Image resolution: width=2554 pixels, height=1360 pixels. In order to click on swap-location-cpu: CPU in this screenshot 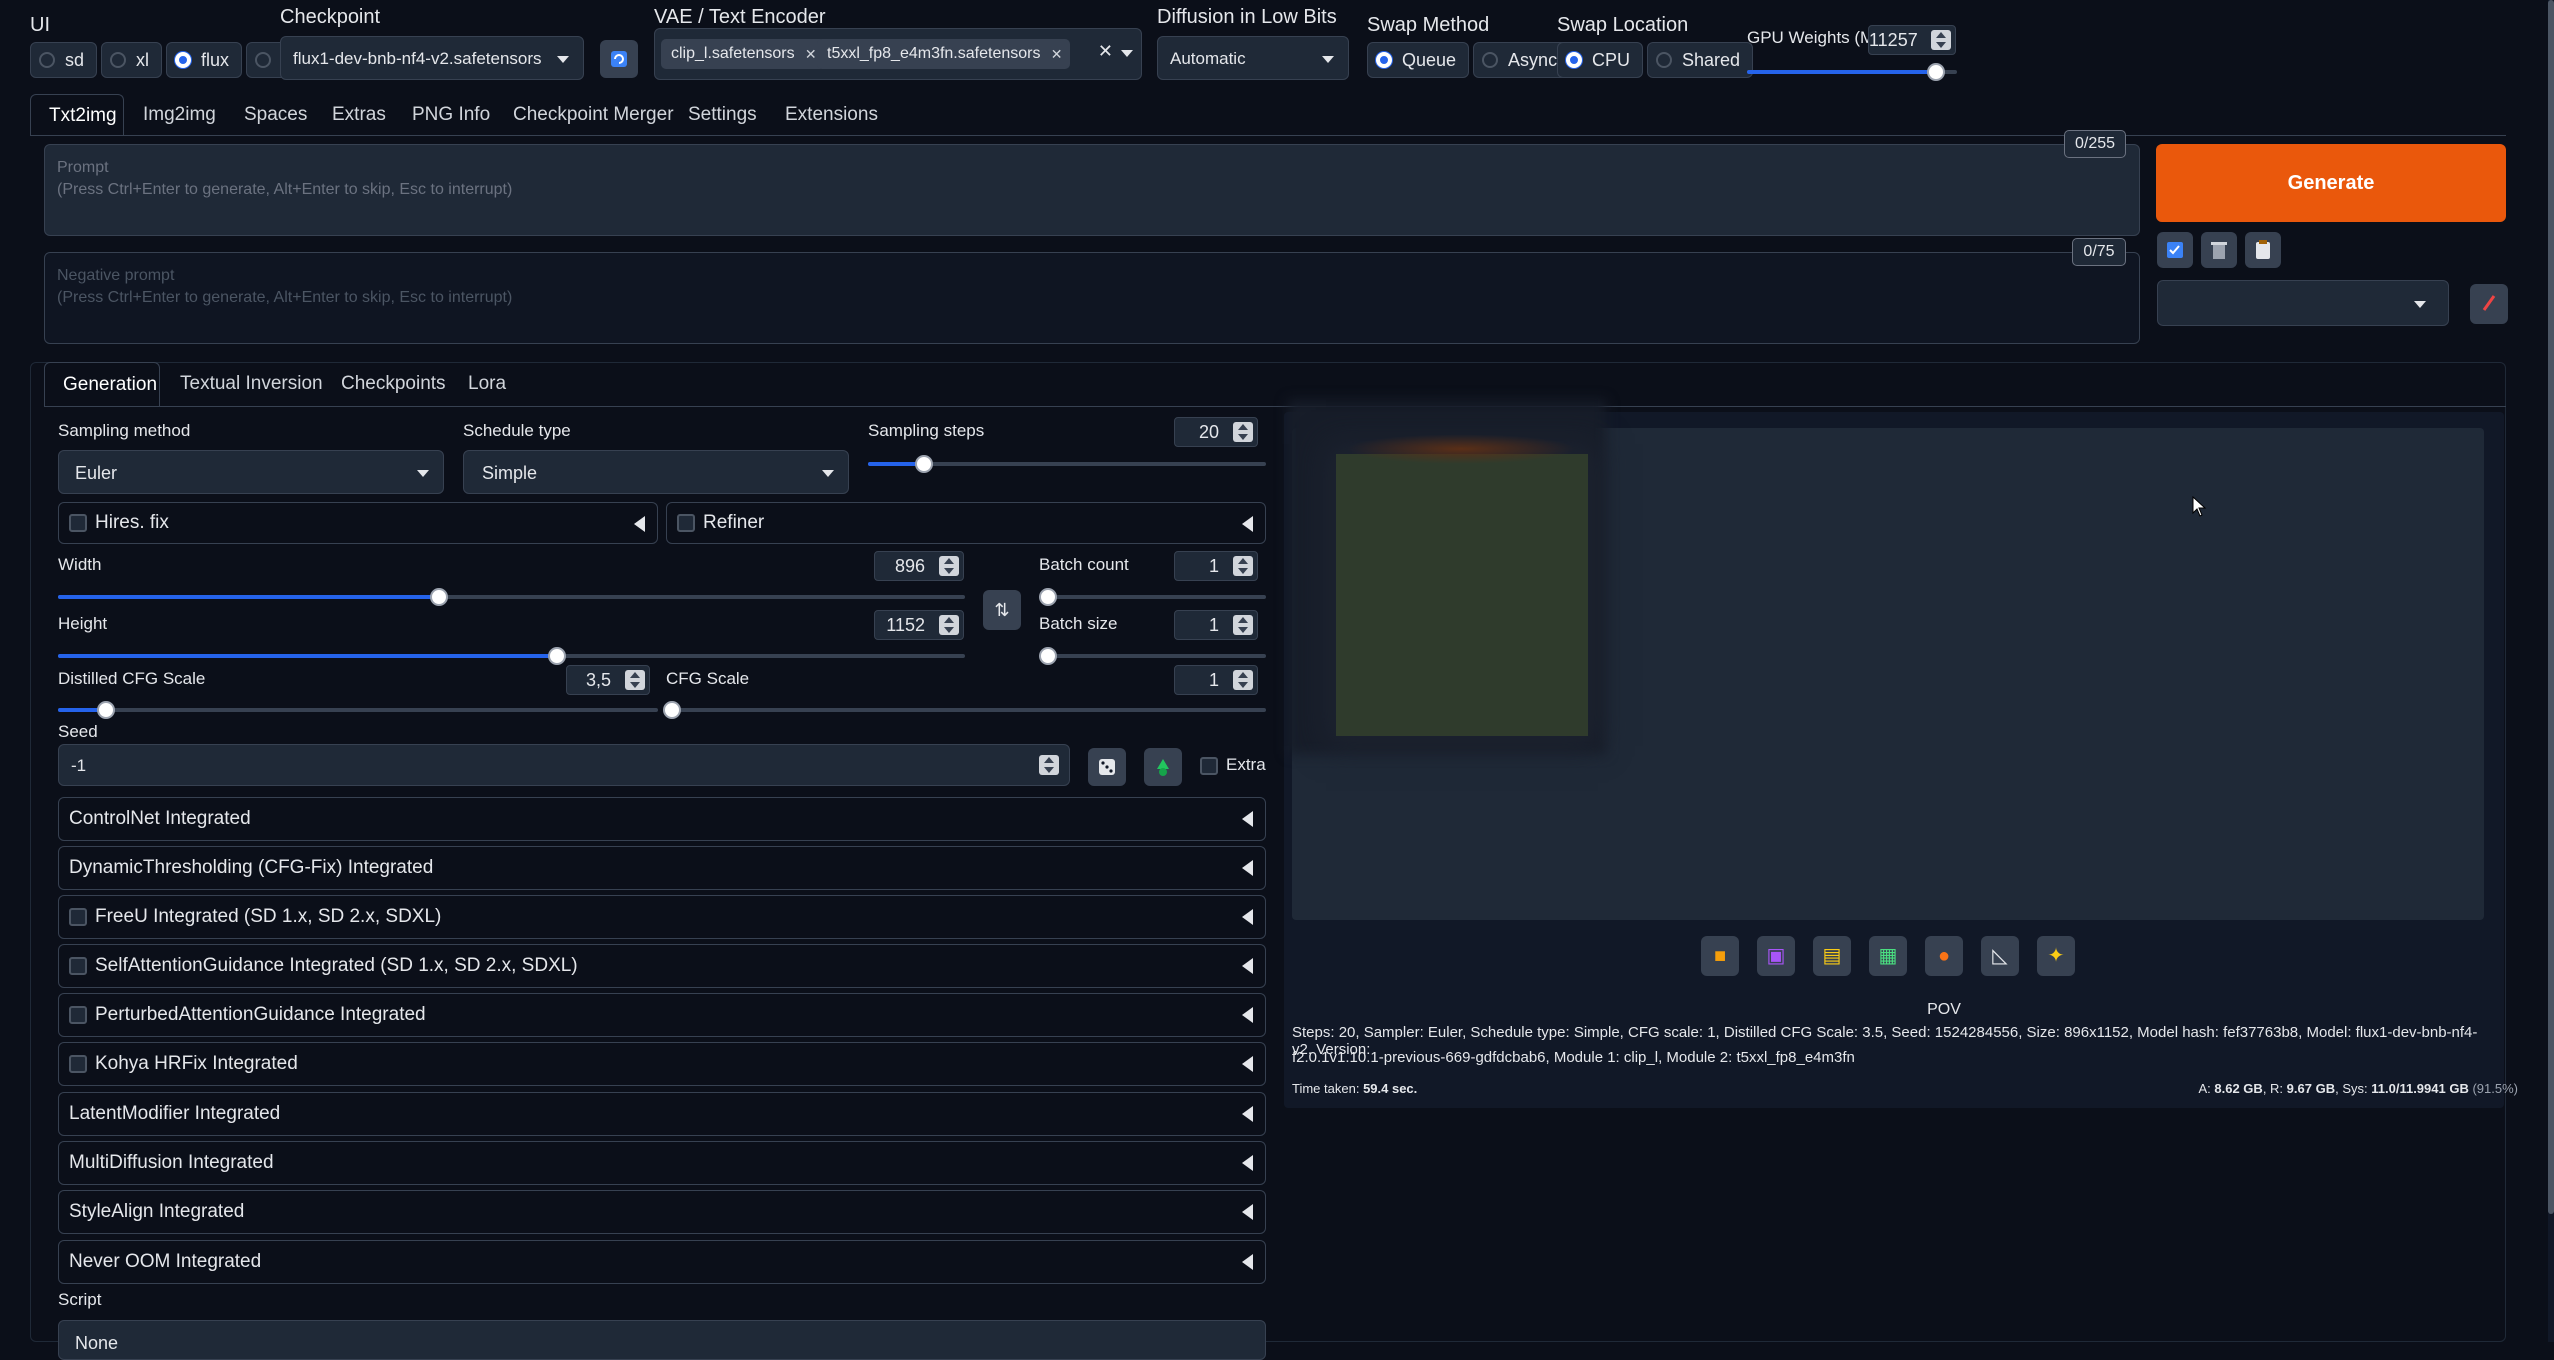, I will do `click(1600, 60)`.